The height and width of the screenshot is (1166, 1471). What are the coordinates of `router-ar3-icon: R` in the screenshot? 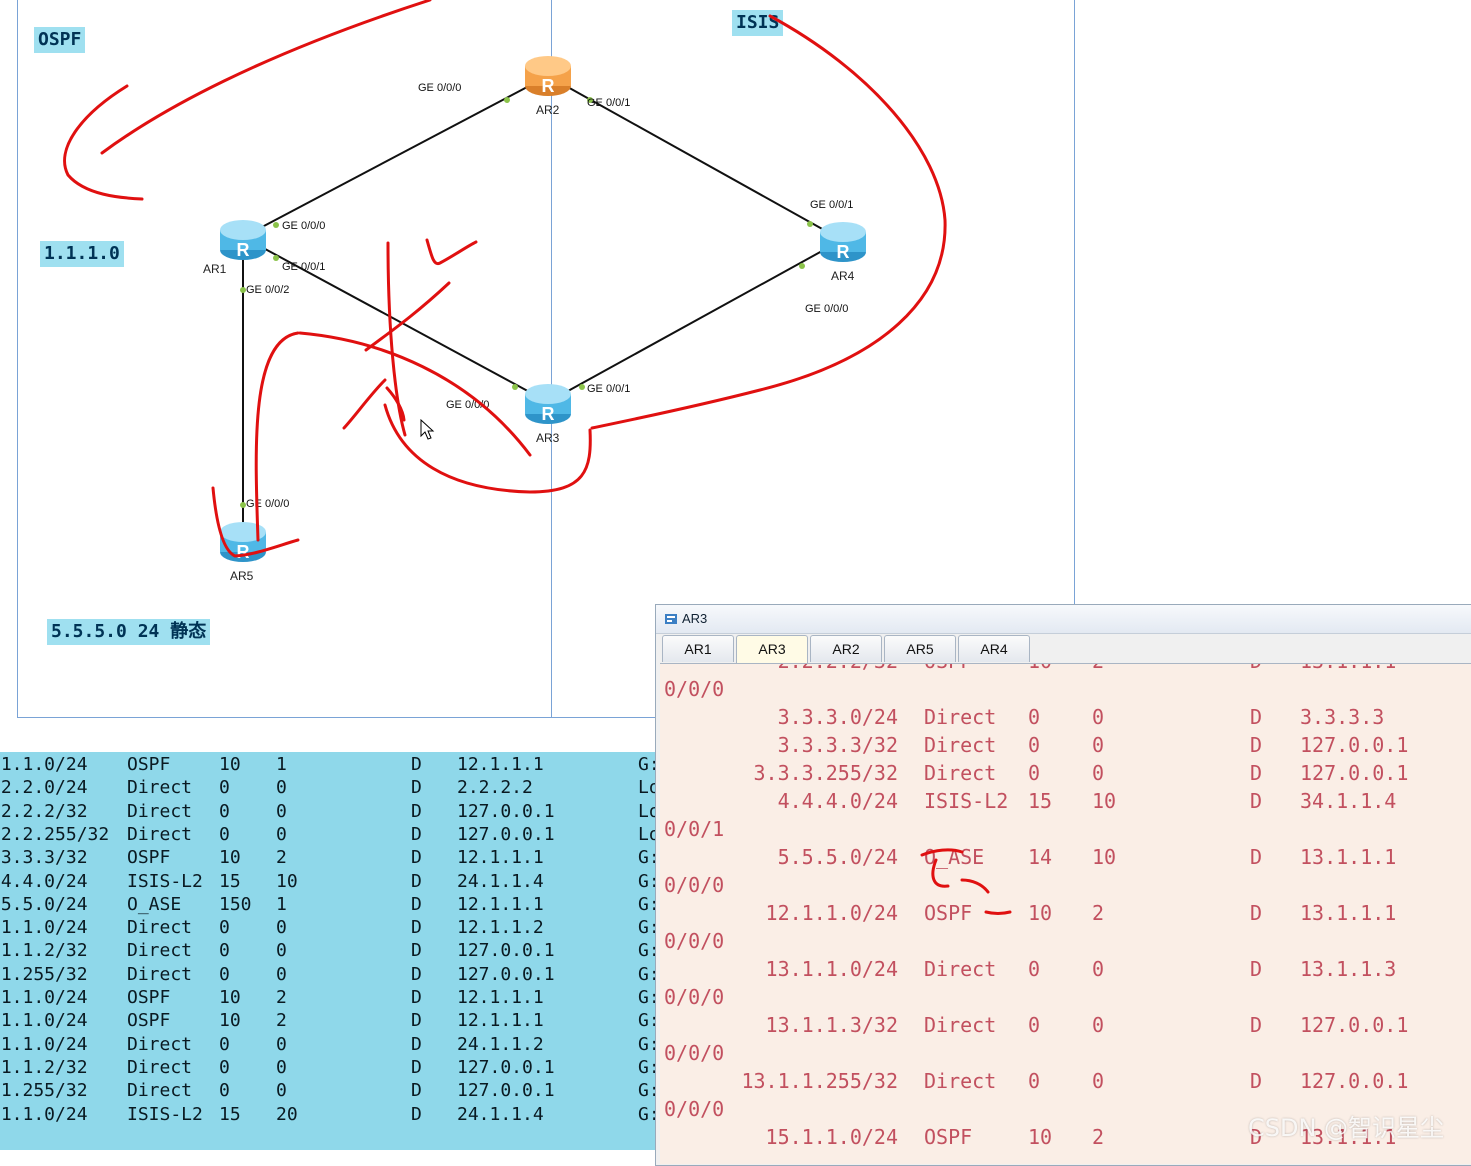 It's located at (548, 403).